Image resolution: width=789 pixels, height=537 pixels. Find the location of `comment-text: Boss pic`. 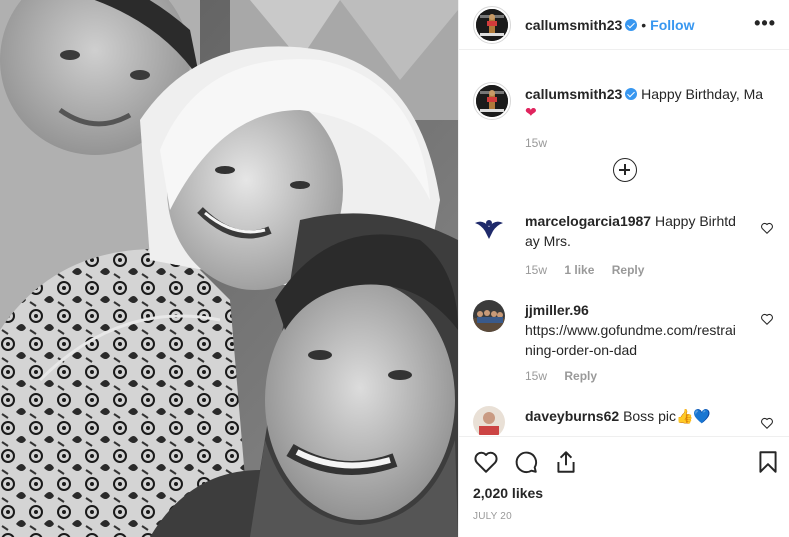

comment-text: Boss pic is located at coordinates (649, 416).